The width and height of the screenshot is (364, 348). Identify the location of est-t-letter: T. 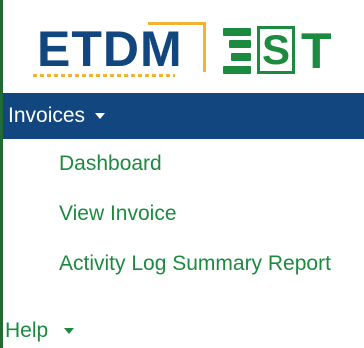
(316, 51).